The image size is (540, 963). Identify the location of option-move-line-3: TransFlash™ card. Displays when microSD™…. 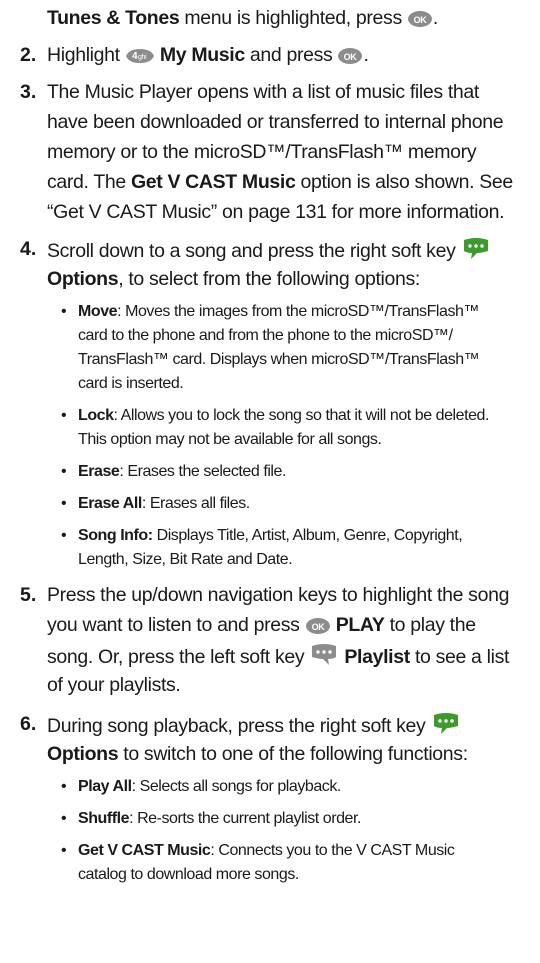
(279, 359).